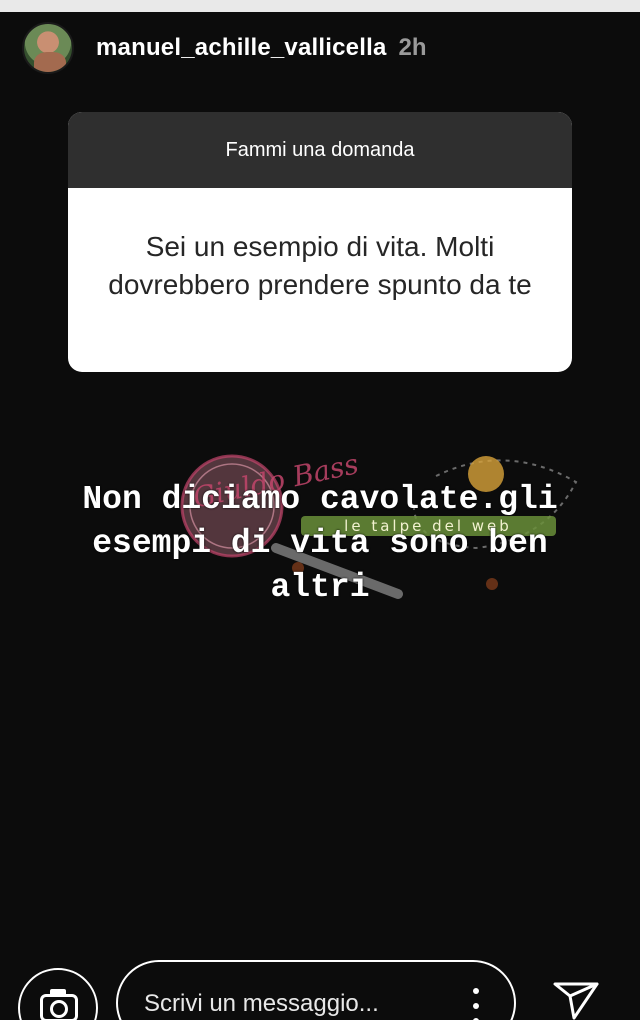  Describe the element at coordinates (320, 587) in the screenshot. I see `reply-text-line: altri` at that location.